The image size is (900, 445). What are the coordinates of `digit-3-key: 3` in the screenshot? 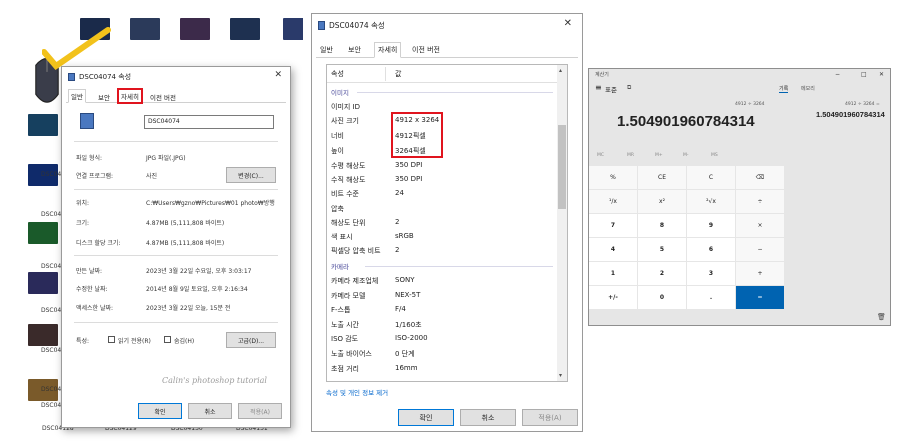 It's located at (711, 273).